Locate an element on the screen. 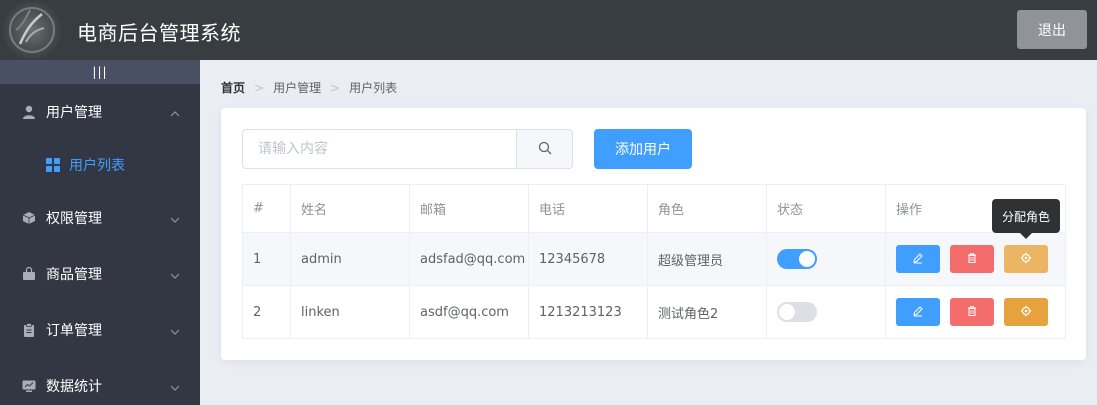 This screenshot has height=405, width=1097. sidebar-item-user-management: 用户管理 is located at coordinates (100, 112).